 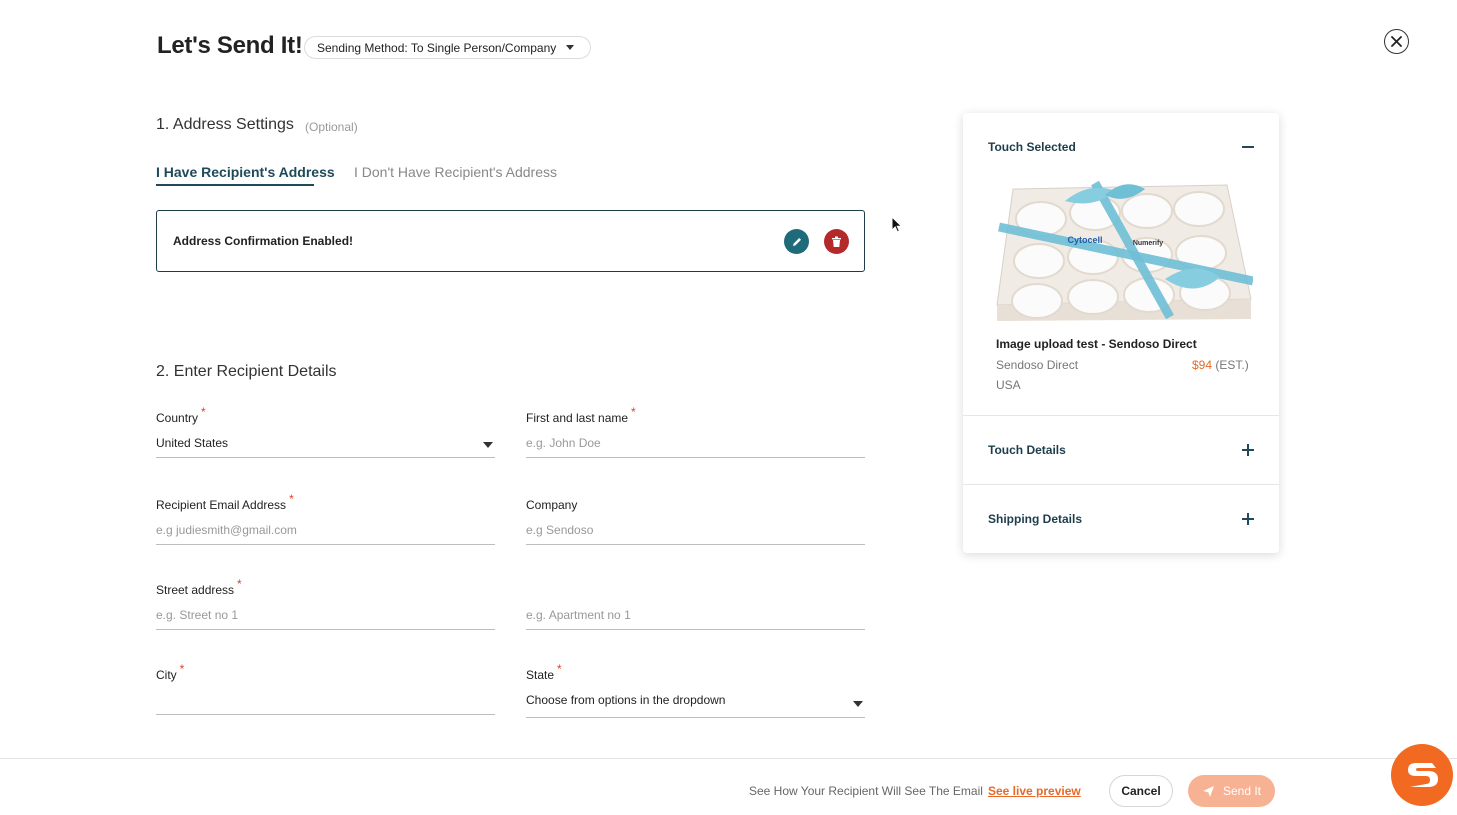 What do you see at coordinates (455, 172) in the screenshot?
I see `tab-dont-have-address: I Don't Have Recipient's Address` at bounding box center [455, 172].